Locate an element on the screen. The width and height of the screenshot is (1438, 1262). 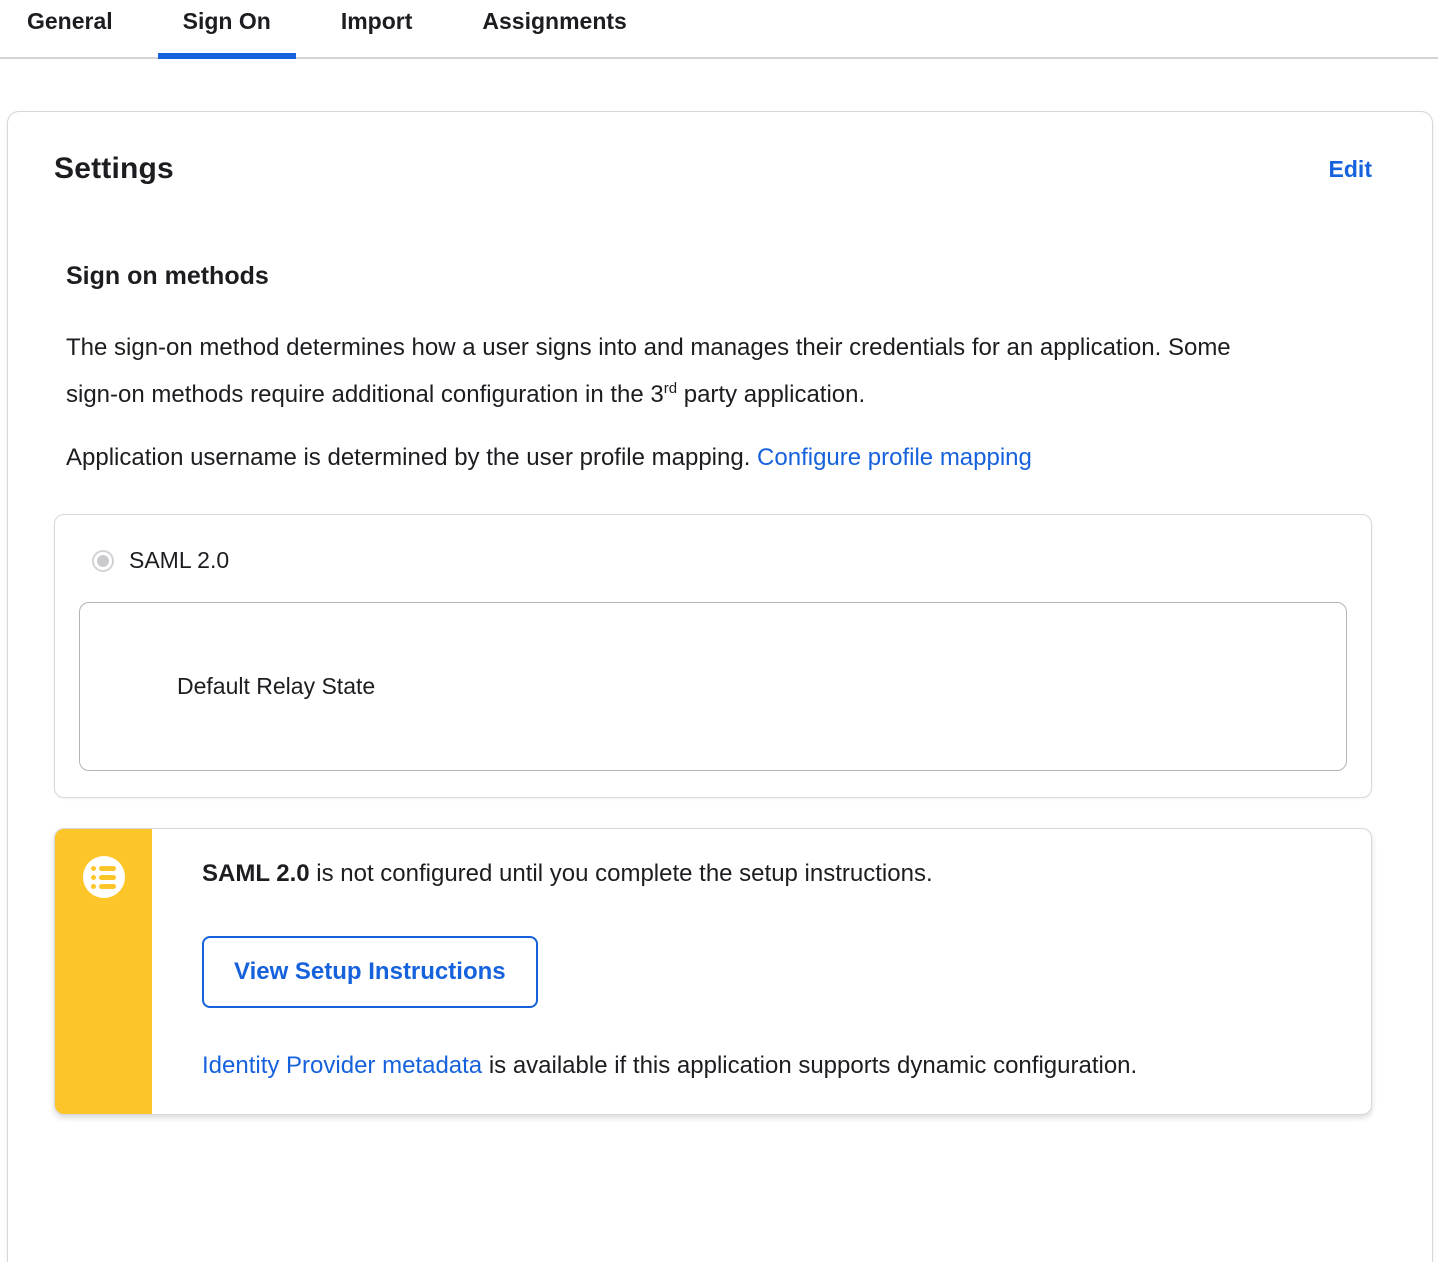
saml-radio-row: SAML 2.0 is located at coordinates (719, 560).